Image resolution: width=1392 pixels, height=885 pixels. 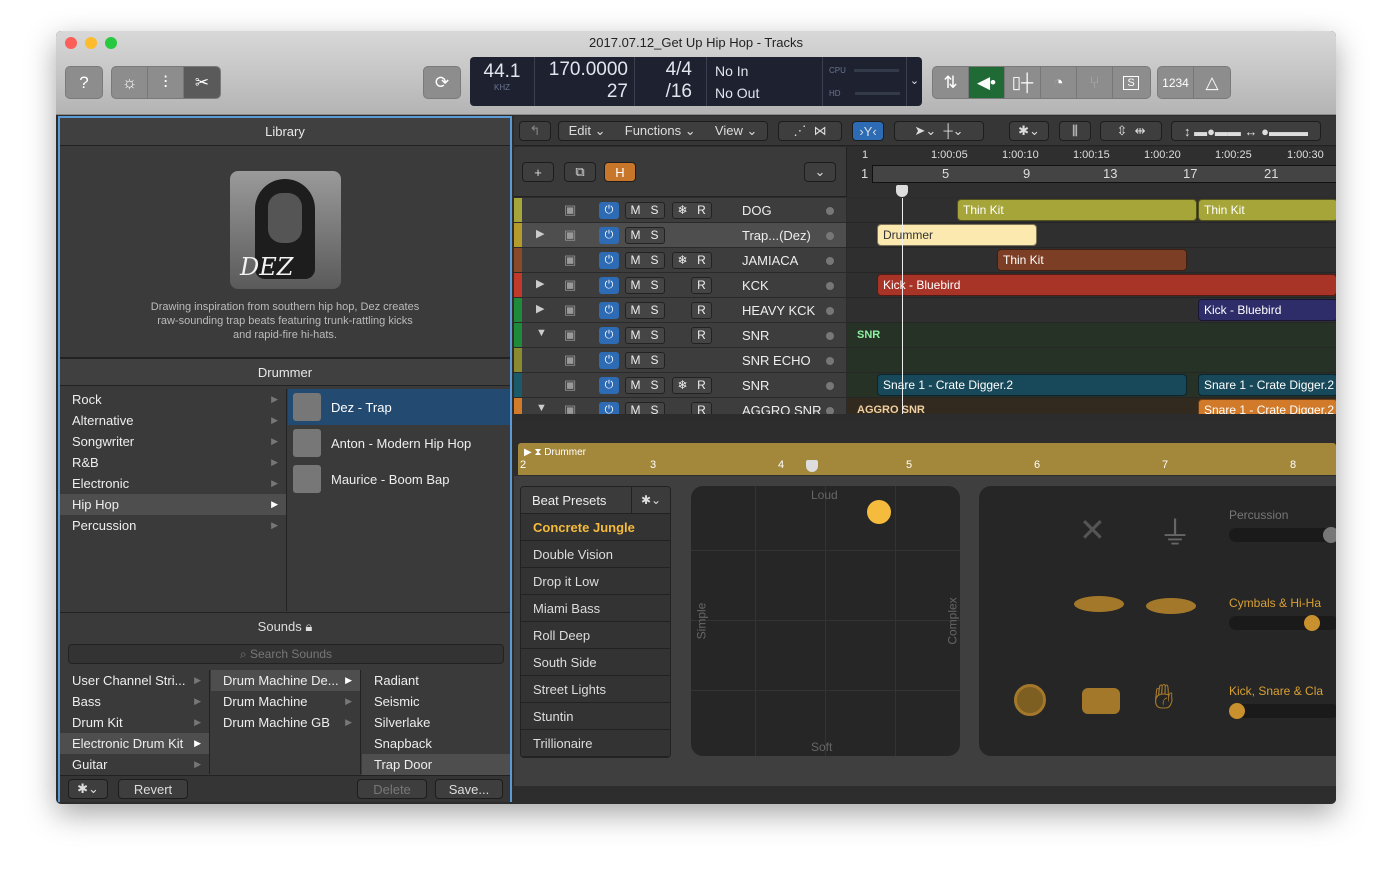 What do you see at coordinates (399, 407) in the screenshot?
I see `drummer-item-selected: Dez - Trap` at bounding box center [399, 407].